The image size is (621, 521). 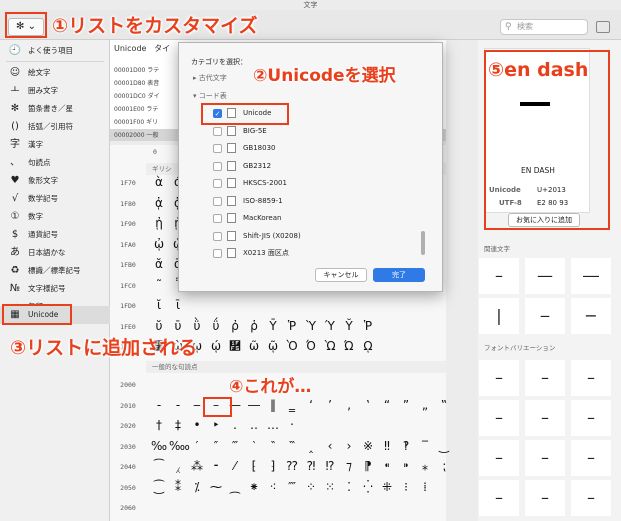 What do you see at coordinates (387, 466) in the screenshot?
I see `glyph-cell: ⁌` at bounding box center [387, 466].